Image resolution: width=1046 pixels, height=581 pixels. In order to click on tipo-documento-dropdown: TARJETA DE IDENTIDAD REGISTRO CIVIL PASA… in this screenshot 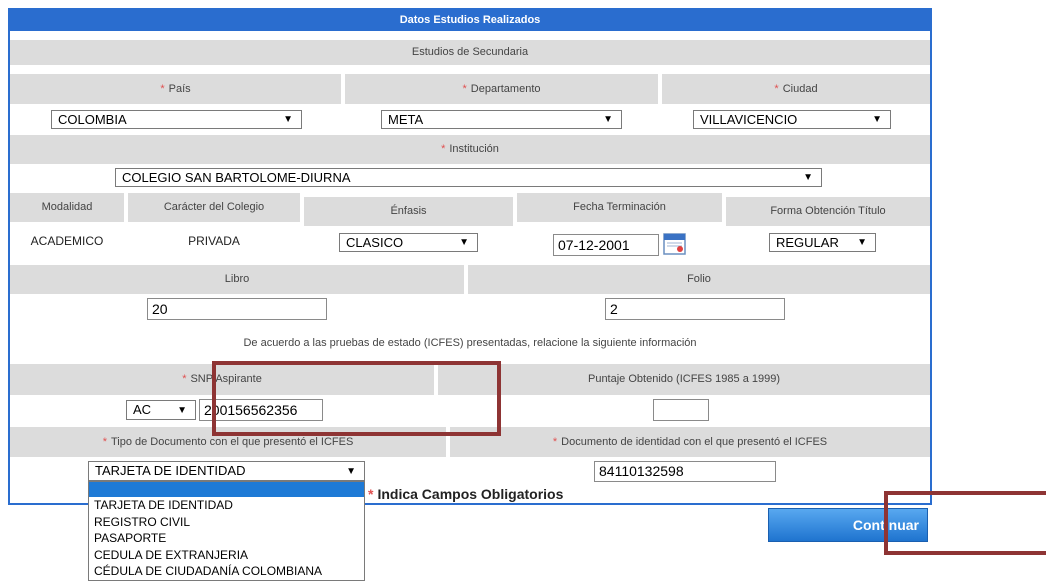, I will do `click(226, 531)`.